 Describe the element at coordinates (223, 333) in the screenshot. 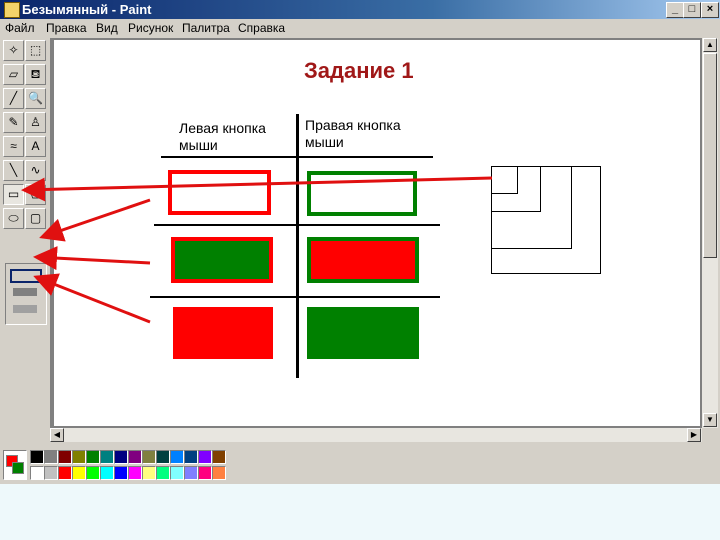

I see `red-fill-rectangle` at that location.